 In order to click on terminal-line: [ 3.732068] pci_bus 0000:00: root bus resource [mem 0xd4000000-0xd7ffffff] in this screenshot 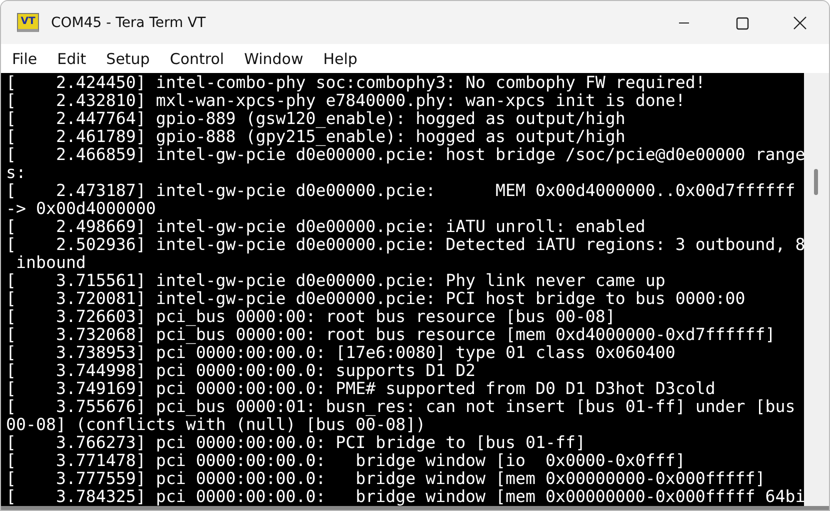, I will do `click(391, 335)`.